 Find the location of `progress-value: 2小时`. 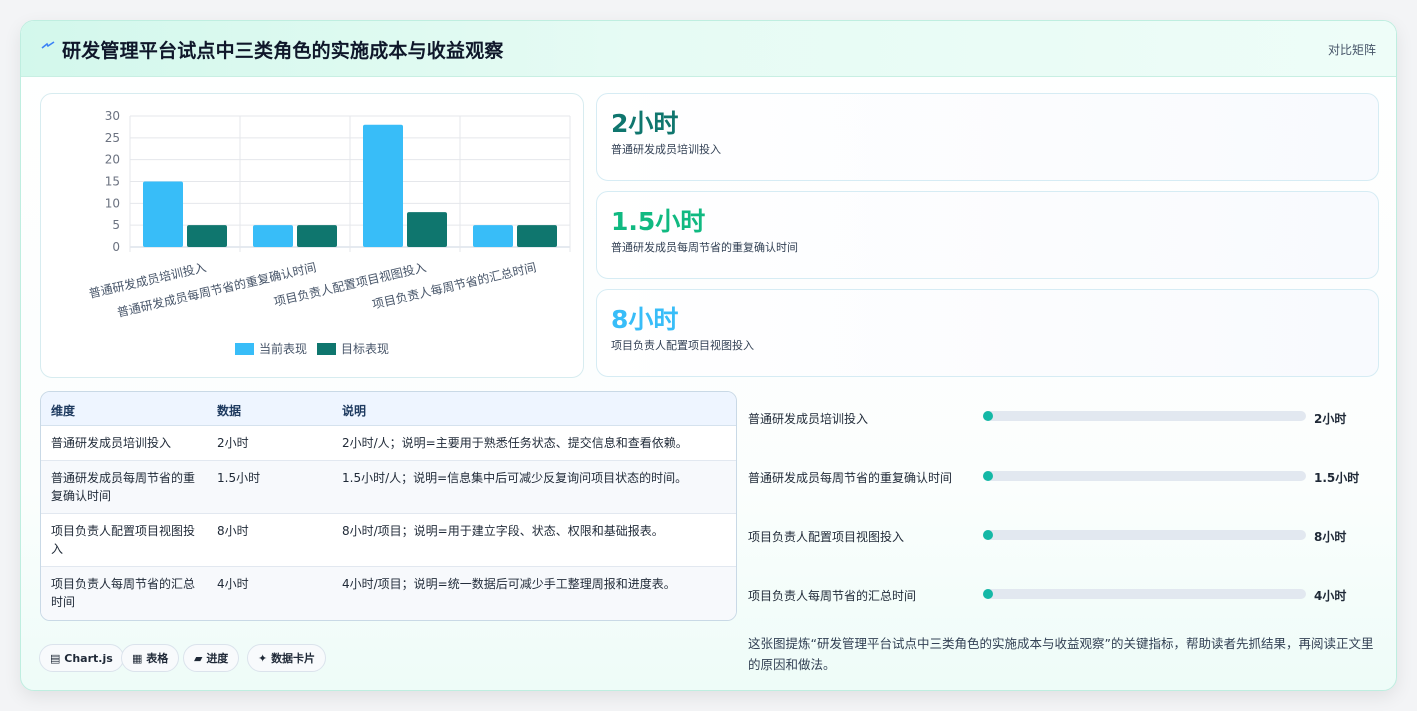

progress-value: 2小时 is located at coordinates (1330, 419).